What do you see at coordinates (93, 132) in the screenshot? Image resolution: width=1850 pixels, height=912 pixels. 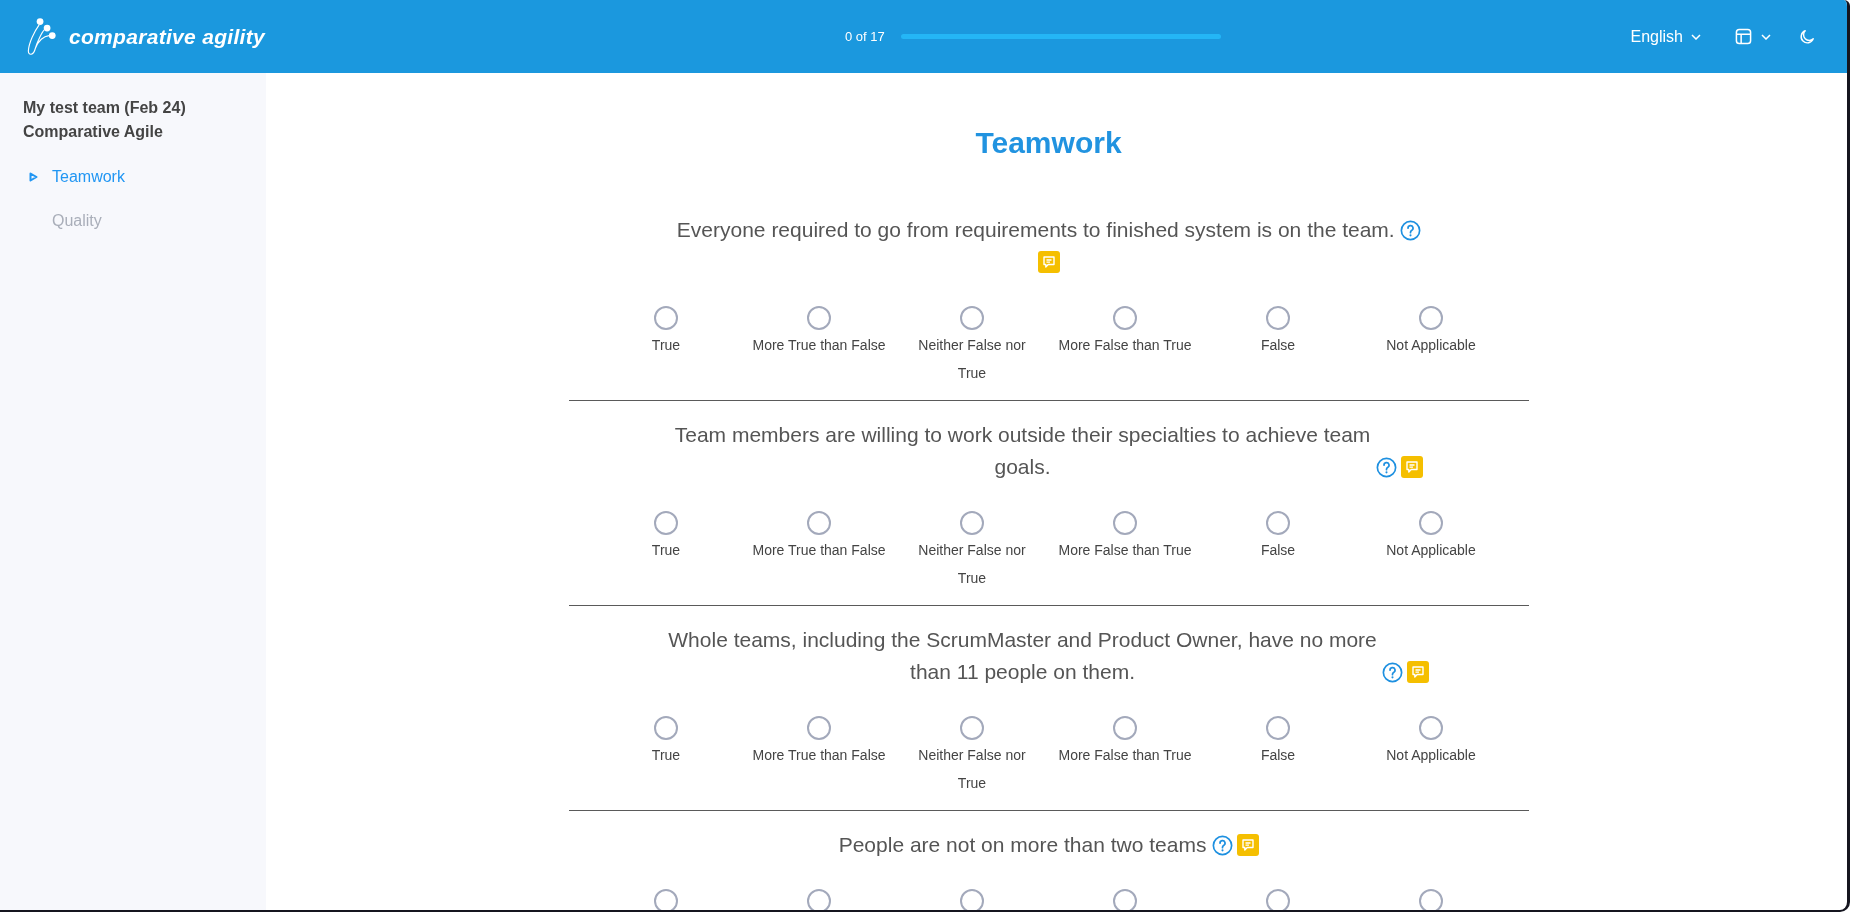 I see `survey-name: Comparative Agile` at bounding box center [93, 132].